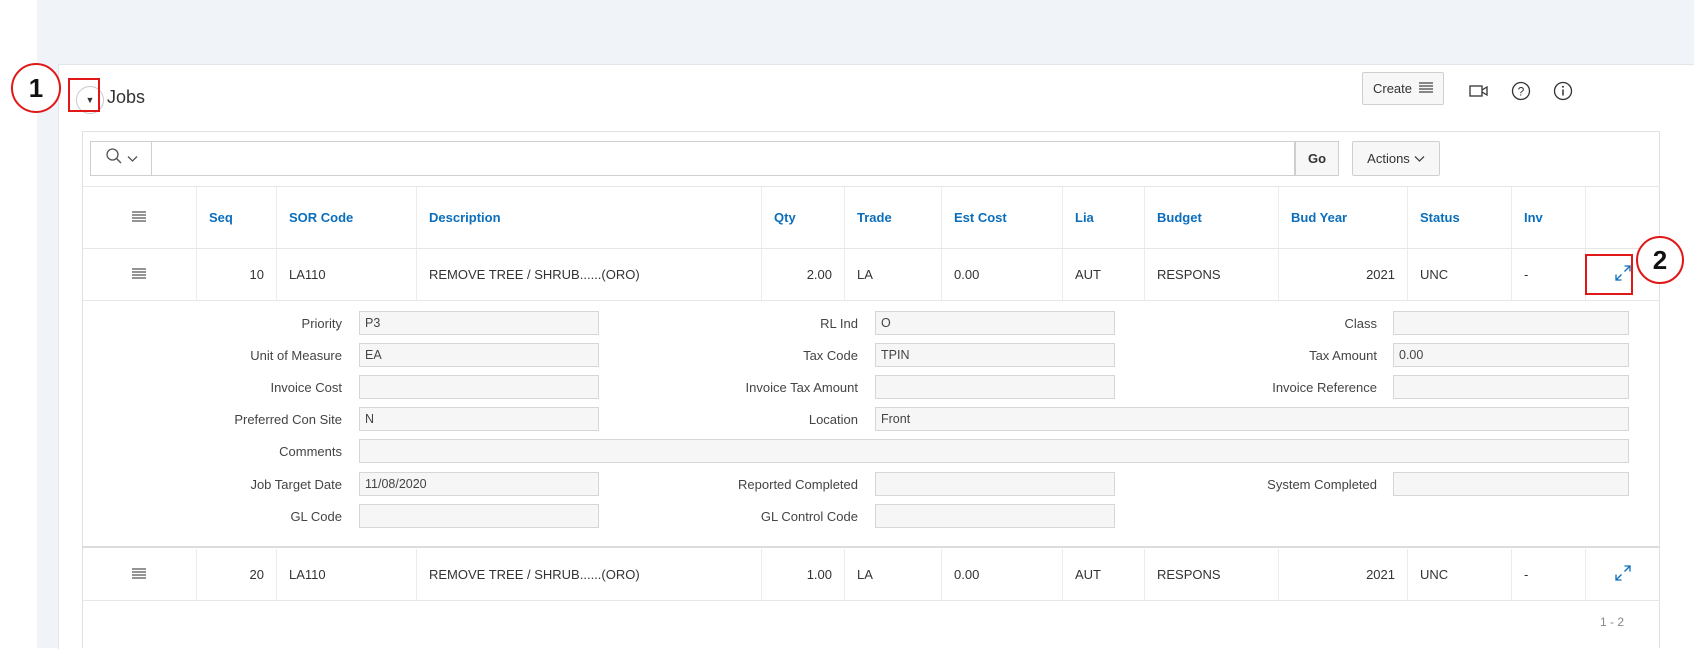 This screenshot has width=1694, height=649. What do you see at coordinates (723, 158) in the screenshot?
I see `search-input` at bounding box center [723, 158].